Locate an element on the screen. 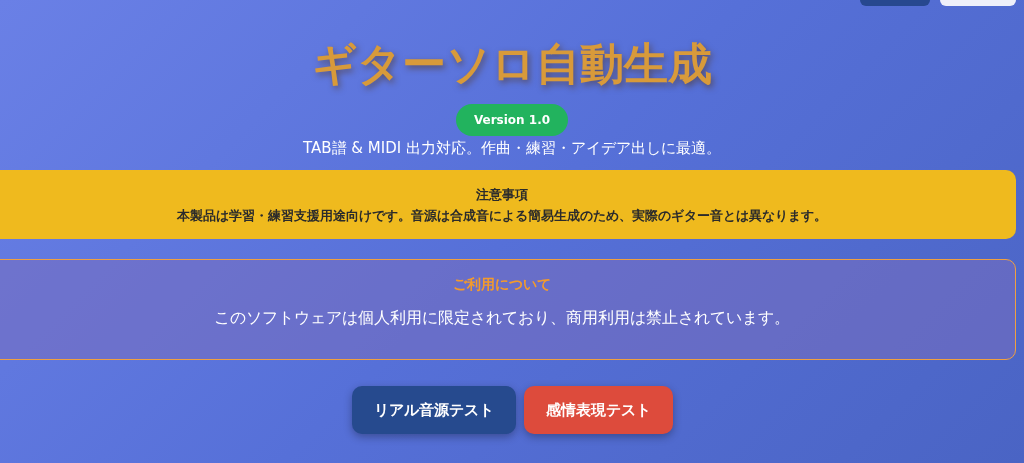 The image size is (1024, 463). notice-heading: 注意事項 is located at coordinates (502, 195).